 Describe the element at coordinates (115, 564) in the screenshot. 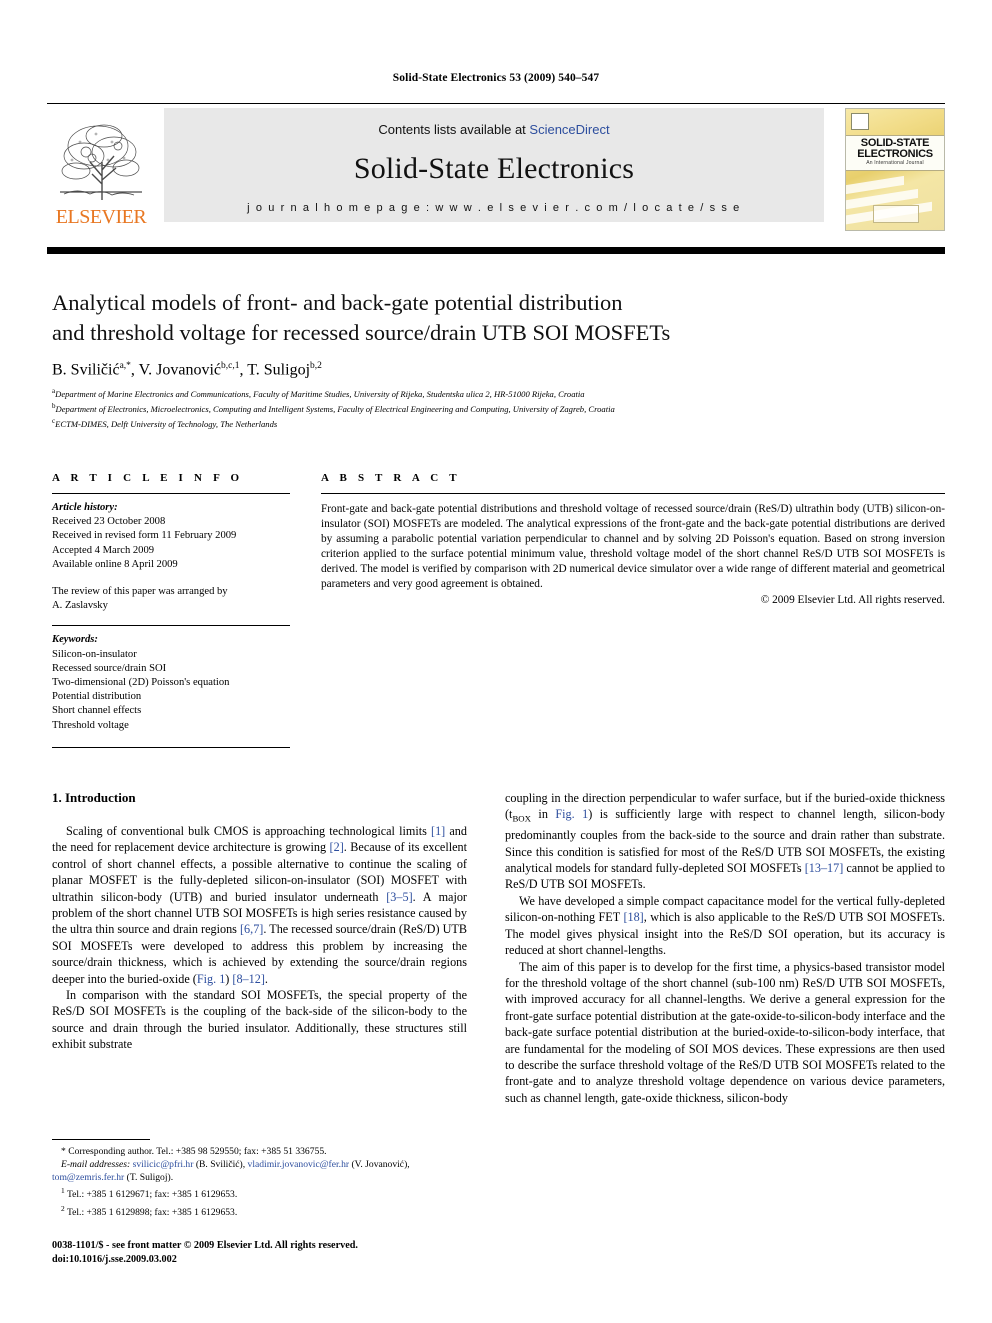

I see `article-history-item: Available online 8 April 2009` at that location.